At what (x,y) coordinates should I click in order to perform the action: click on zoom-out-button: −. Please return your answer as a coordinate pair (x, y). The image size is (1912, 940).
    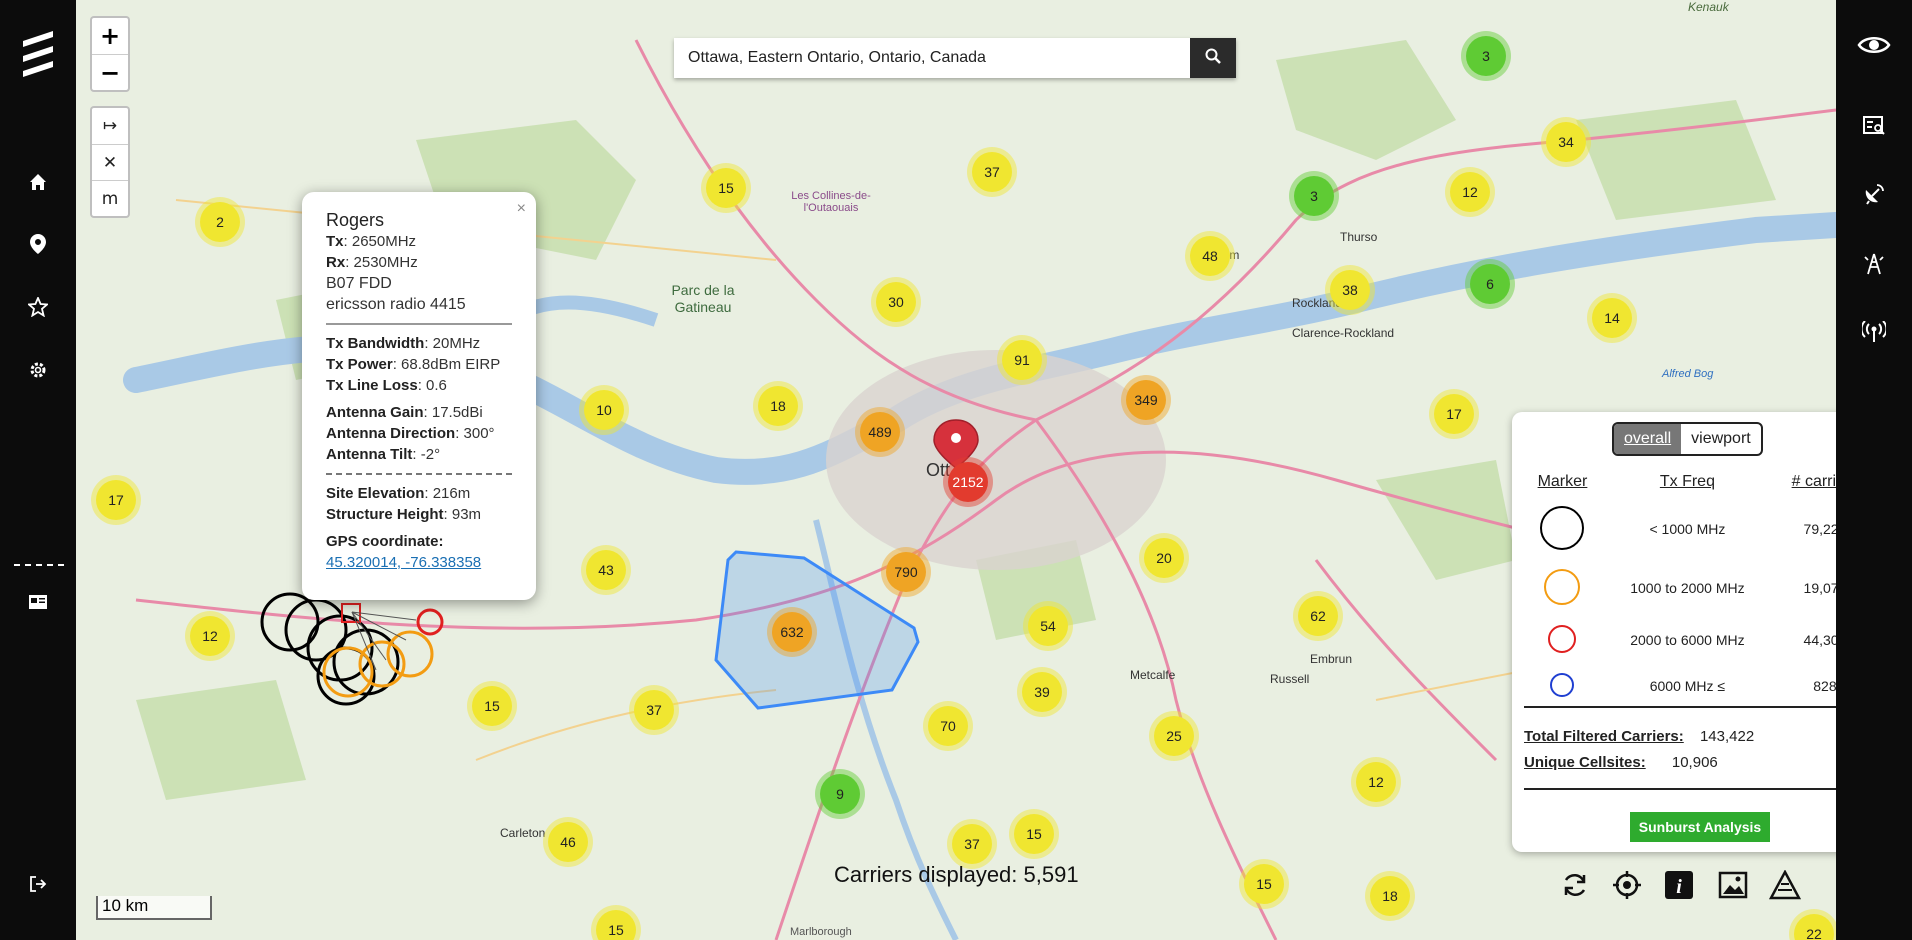
    Looking at the image, I should click on (110, 72).